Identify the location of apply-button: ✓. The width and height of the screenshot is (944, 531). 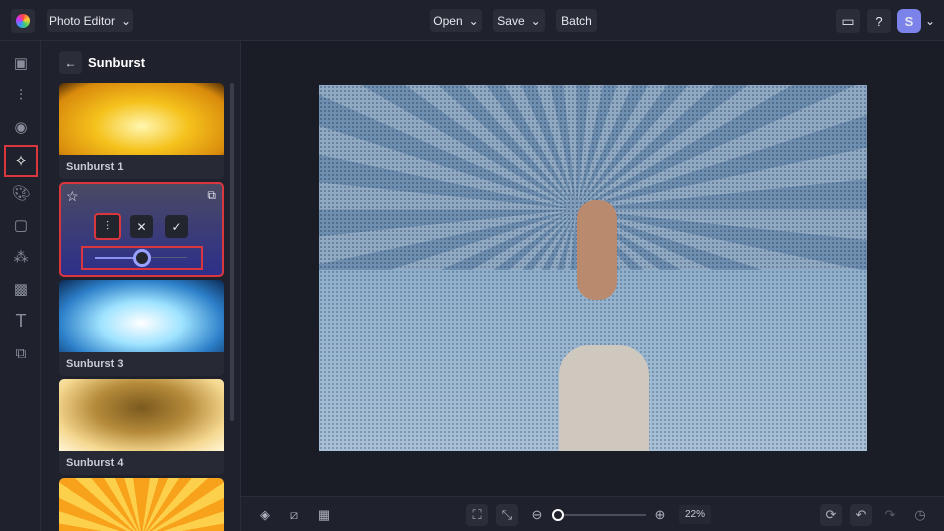
(176, 226).